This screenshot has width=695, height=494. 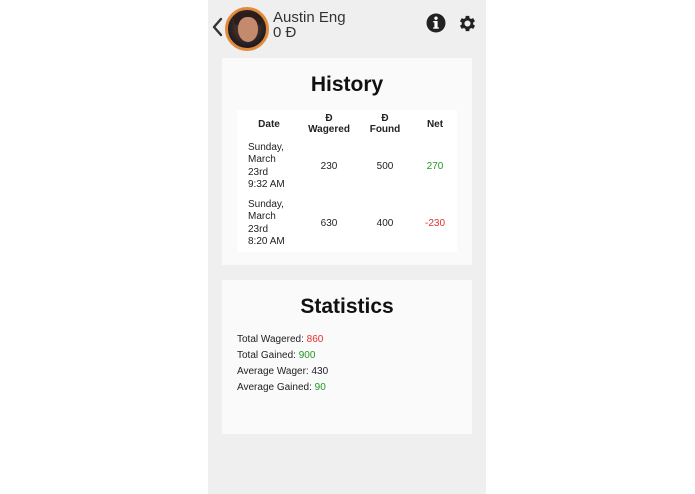 What do you see at coordinates (285, 32) in the screenshot?
I see `user-balance: 0 Đ` at bounding box center [285, 32].